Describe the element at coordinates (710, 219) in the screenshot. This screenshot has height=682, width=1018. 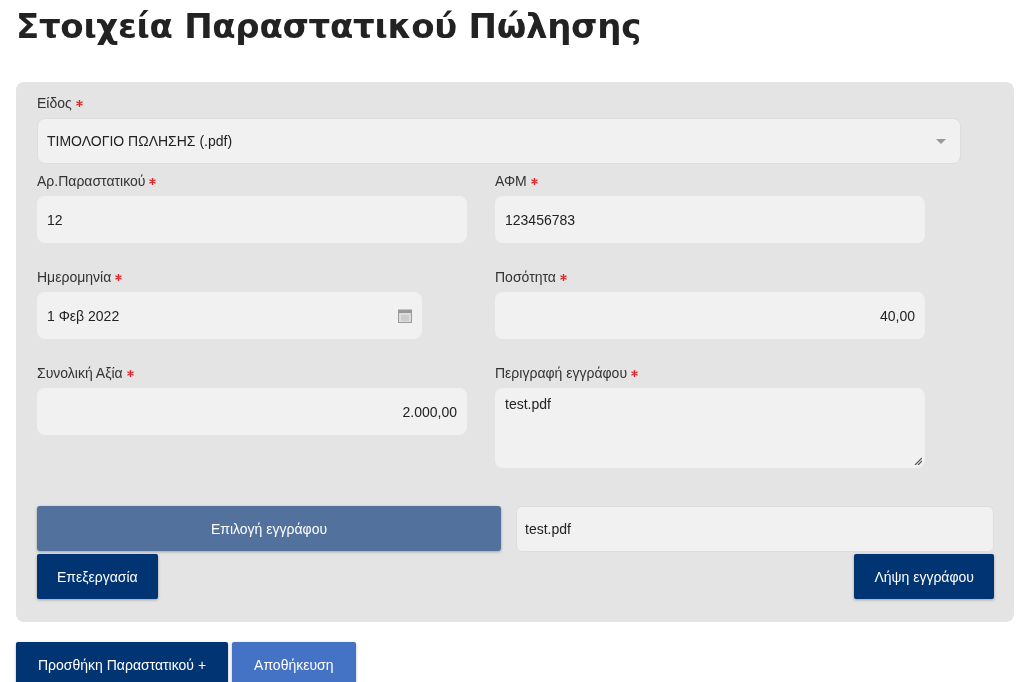
I see `input-field: 123456783` at that location.